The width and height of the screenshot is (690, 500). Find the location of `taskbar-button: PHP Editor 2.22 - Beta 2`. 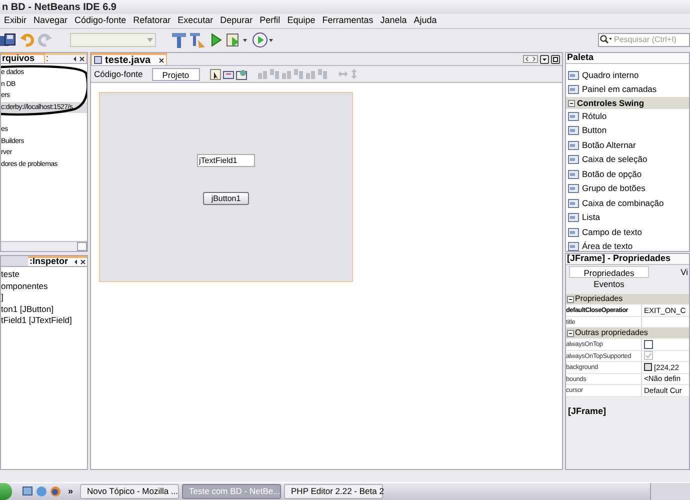

taskbar-button: PHP Editor 2.22 - Beta 2 is located at coordinates (334, 491).